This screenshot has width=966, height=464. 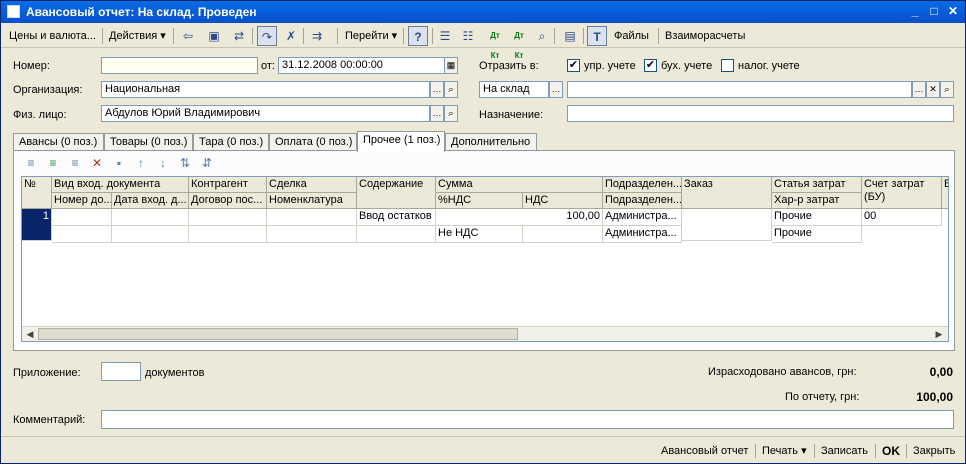 What do you see at coordinates (371, 36) in the screenshot?
I see `goto-menu: Перейти ▾` at bounding box center [371, 36].